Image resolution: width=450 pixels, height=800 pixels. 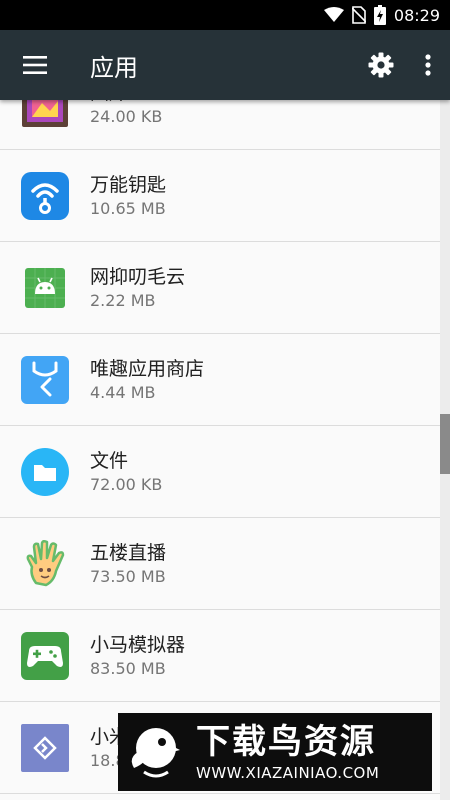 I want to click on app-list-item: 网抑叨毛云 2.22 MB, so click(x=220, y=288).